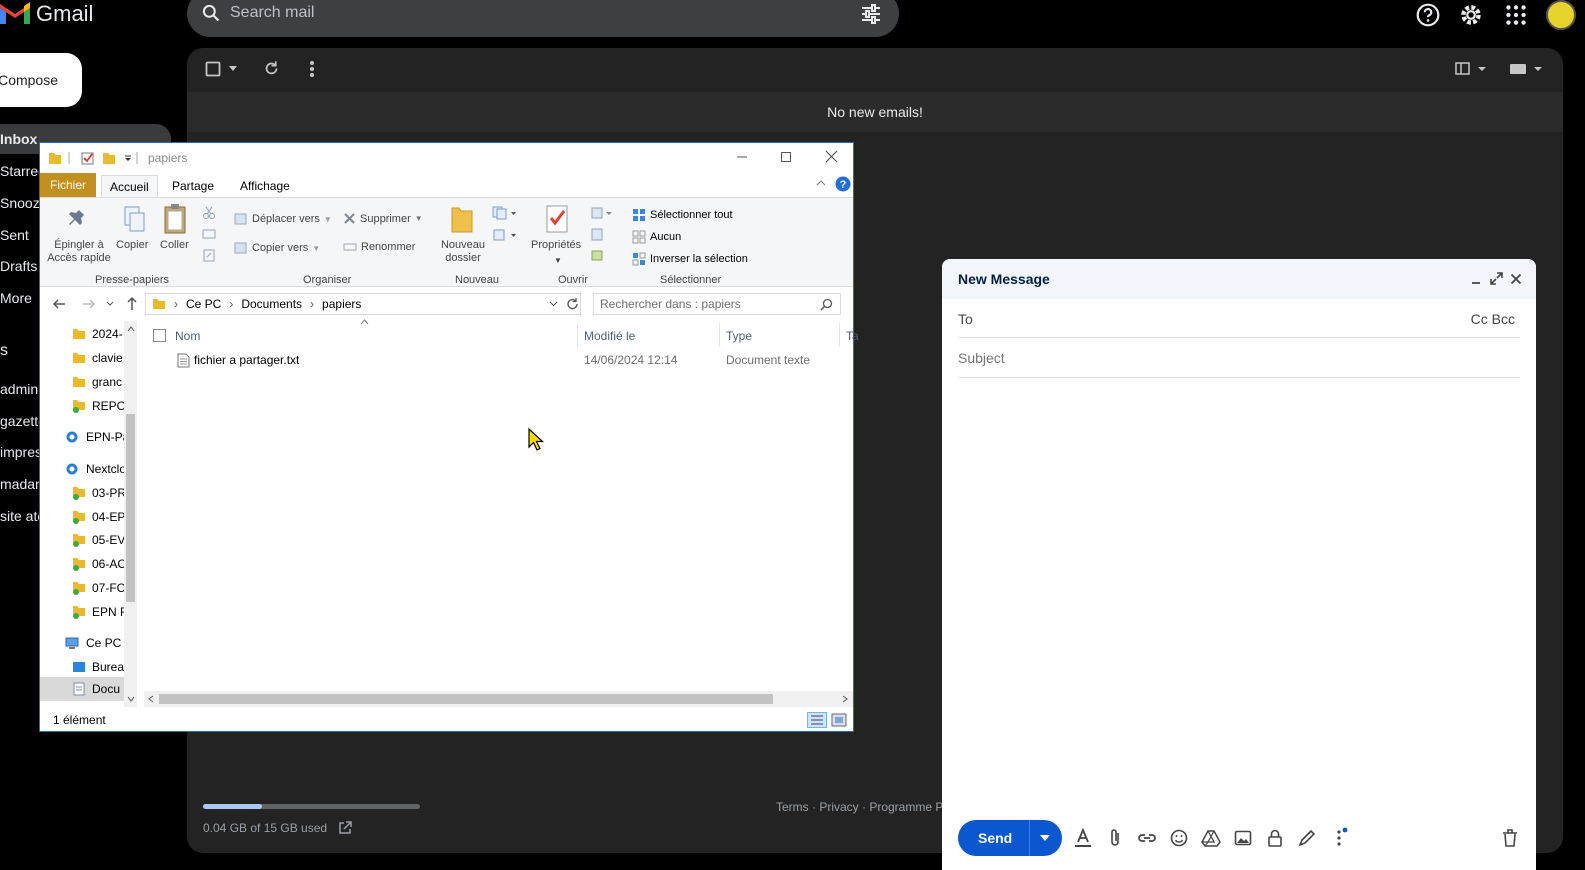  I want to click on schedule-send-dropdown-icon, so click(1045, 838).